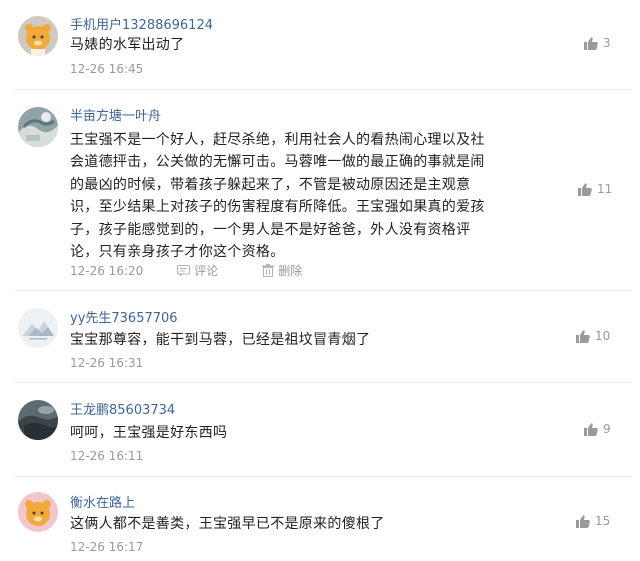 This screenshot has width=640, height=561. I want to click on like-button: 15, so click(593, 521).